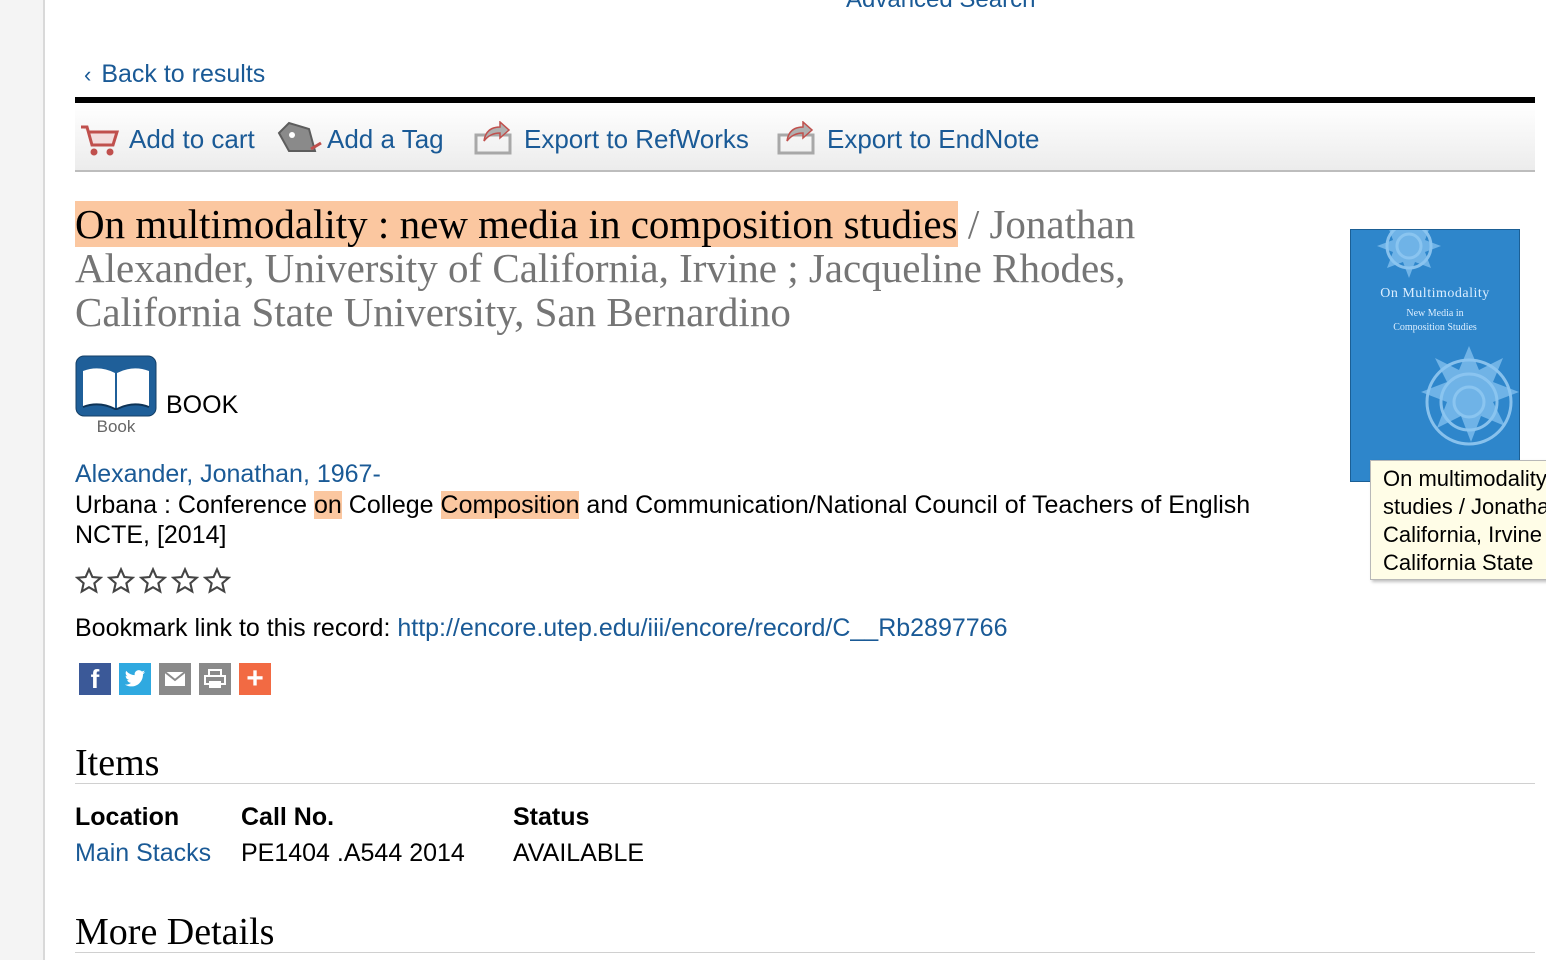 This screenshot has height=960, width=1546. What do you see at coordinates (1458, 562) in the screenshot?
I see `tooltip-line: California State` at bounding box center [1458, 562].